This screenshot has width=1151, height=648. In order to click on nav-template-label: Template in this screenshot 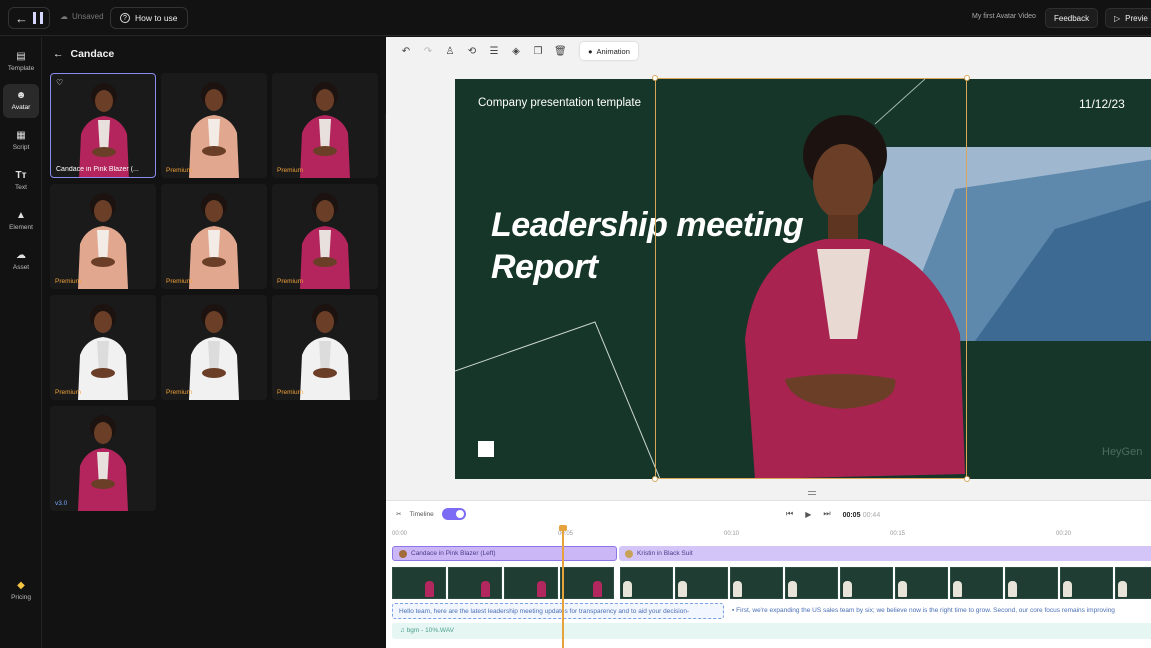, I will do `click(21, 68)`.